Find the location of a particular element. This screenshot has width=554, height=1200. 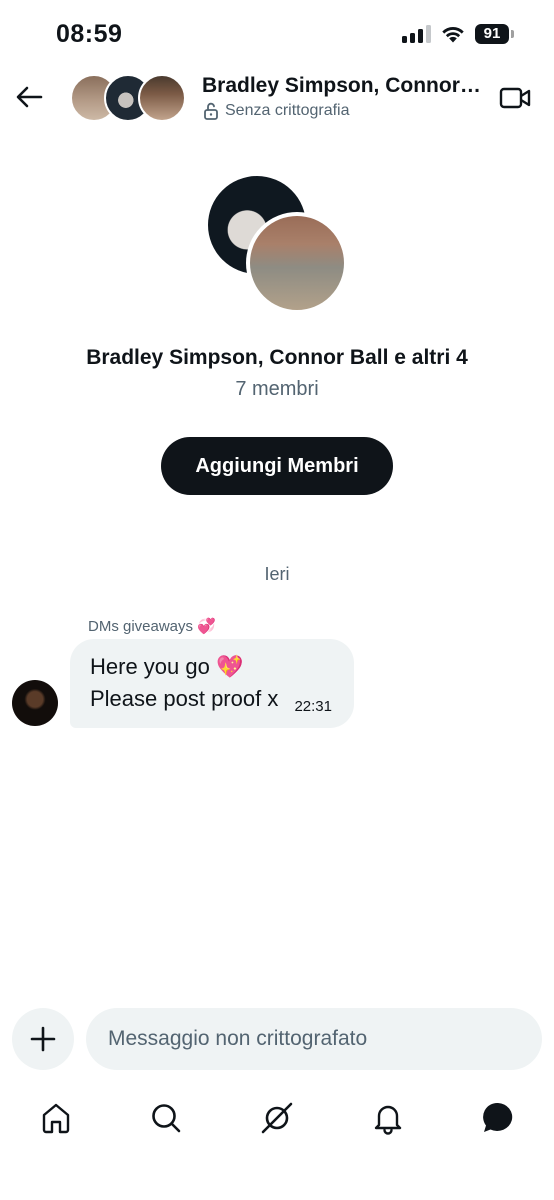

home-icon is located at coordinates (56, 1118).